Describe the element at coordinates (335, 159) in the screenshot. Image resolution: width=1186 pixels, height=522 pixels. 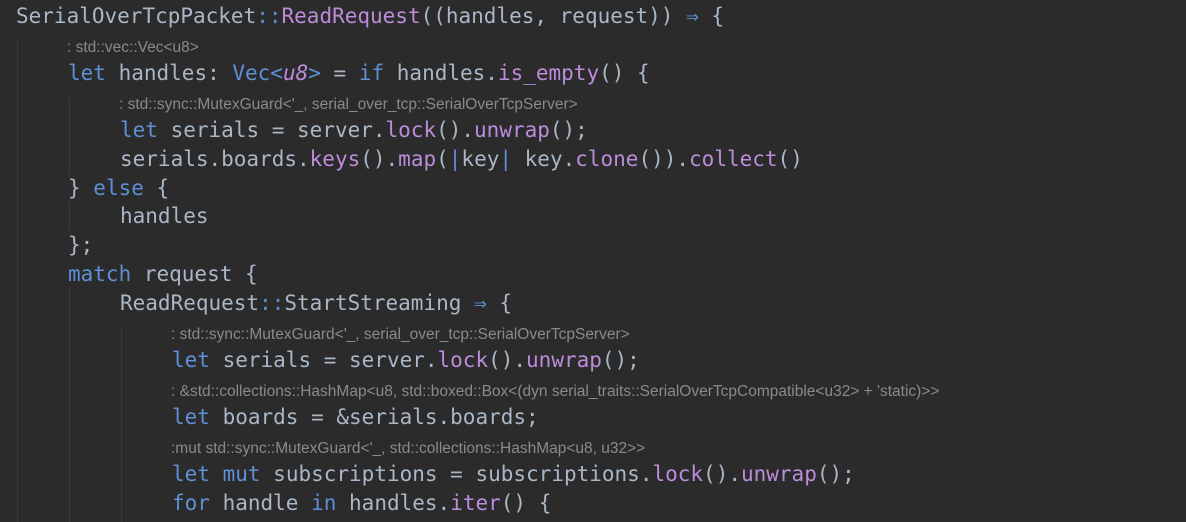
I see `code-token: keys` at that location.